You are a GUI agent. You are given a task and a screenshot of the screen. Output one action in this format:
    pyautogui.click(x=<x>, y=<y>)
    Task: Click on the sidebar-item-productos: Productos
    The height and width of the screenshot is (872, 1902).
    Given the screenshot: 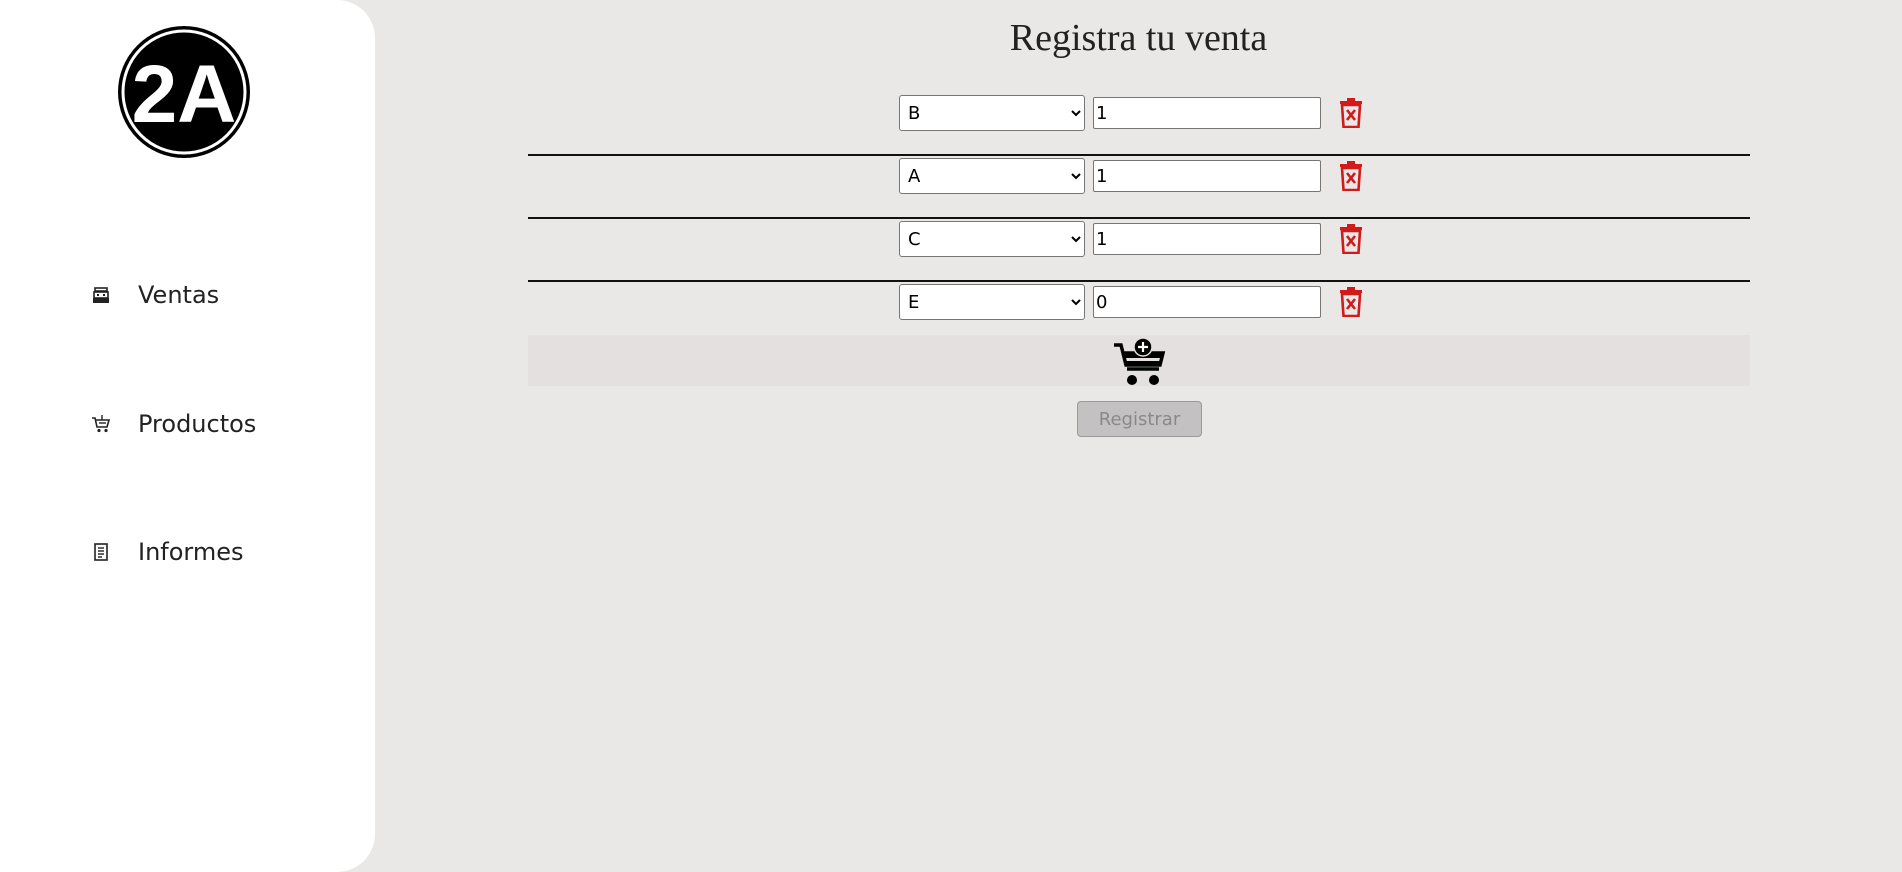 What is the action you would take?
    pyautogui.click(x=173, y=424)
    